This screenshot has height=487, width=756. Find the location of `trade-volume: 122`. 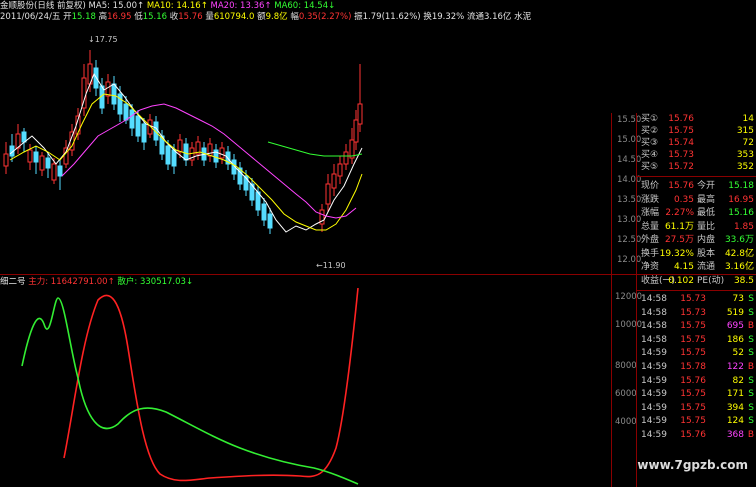

trade-volume: 122 is located at coordinates (735, 367).